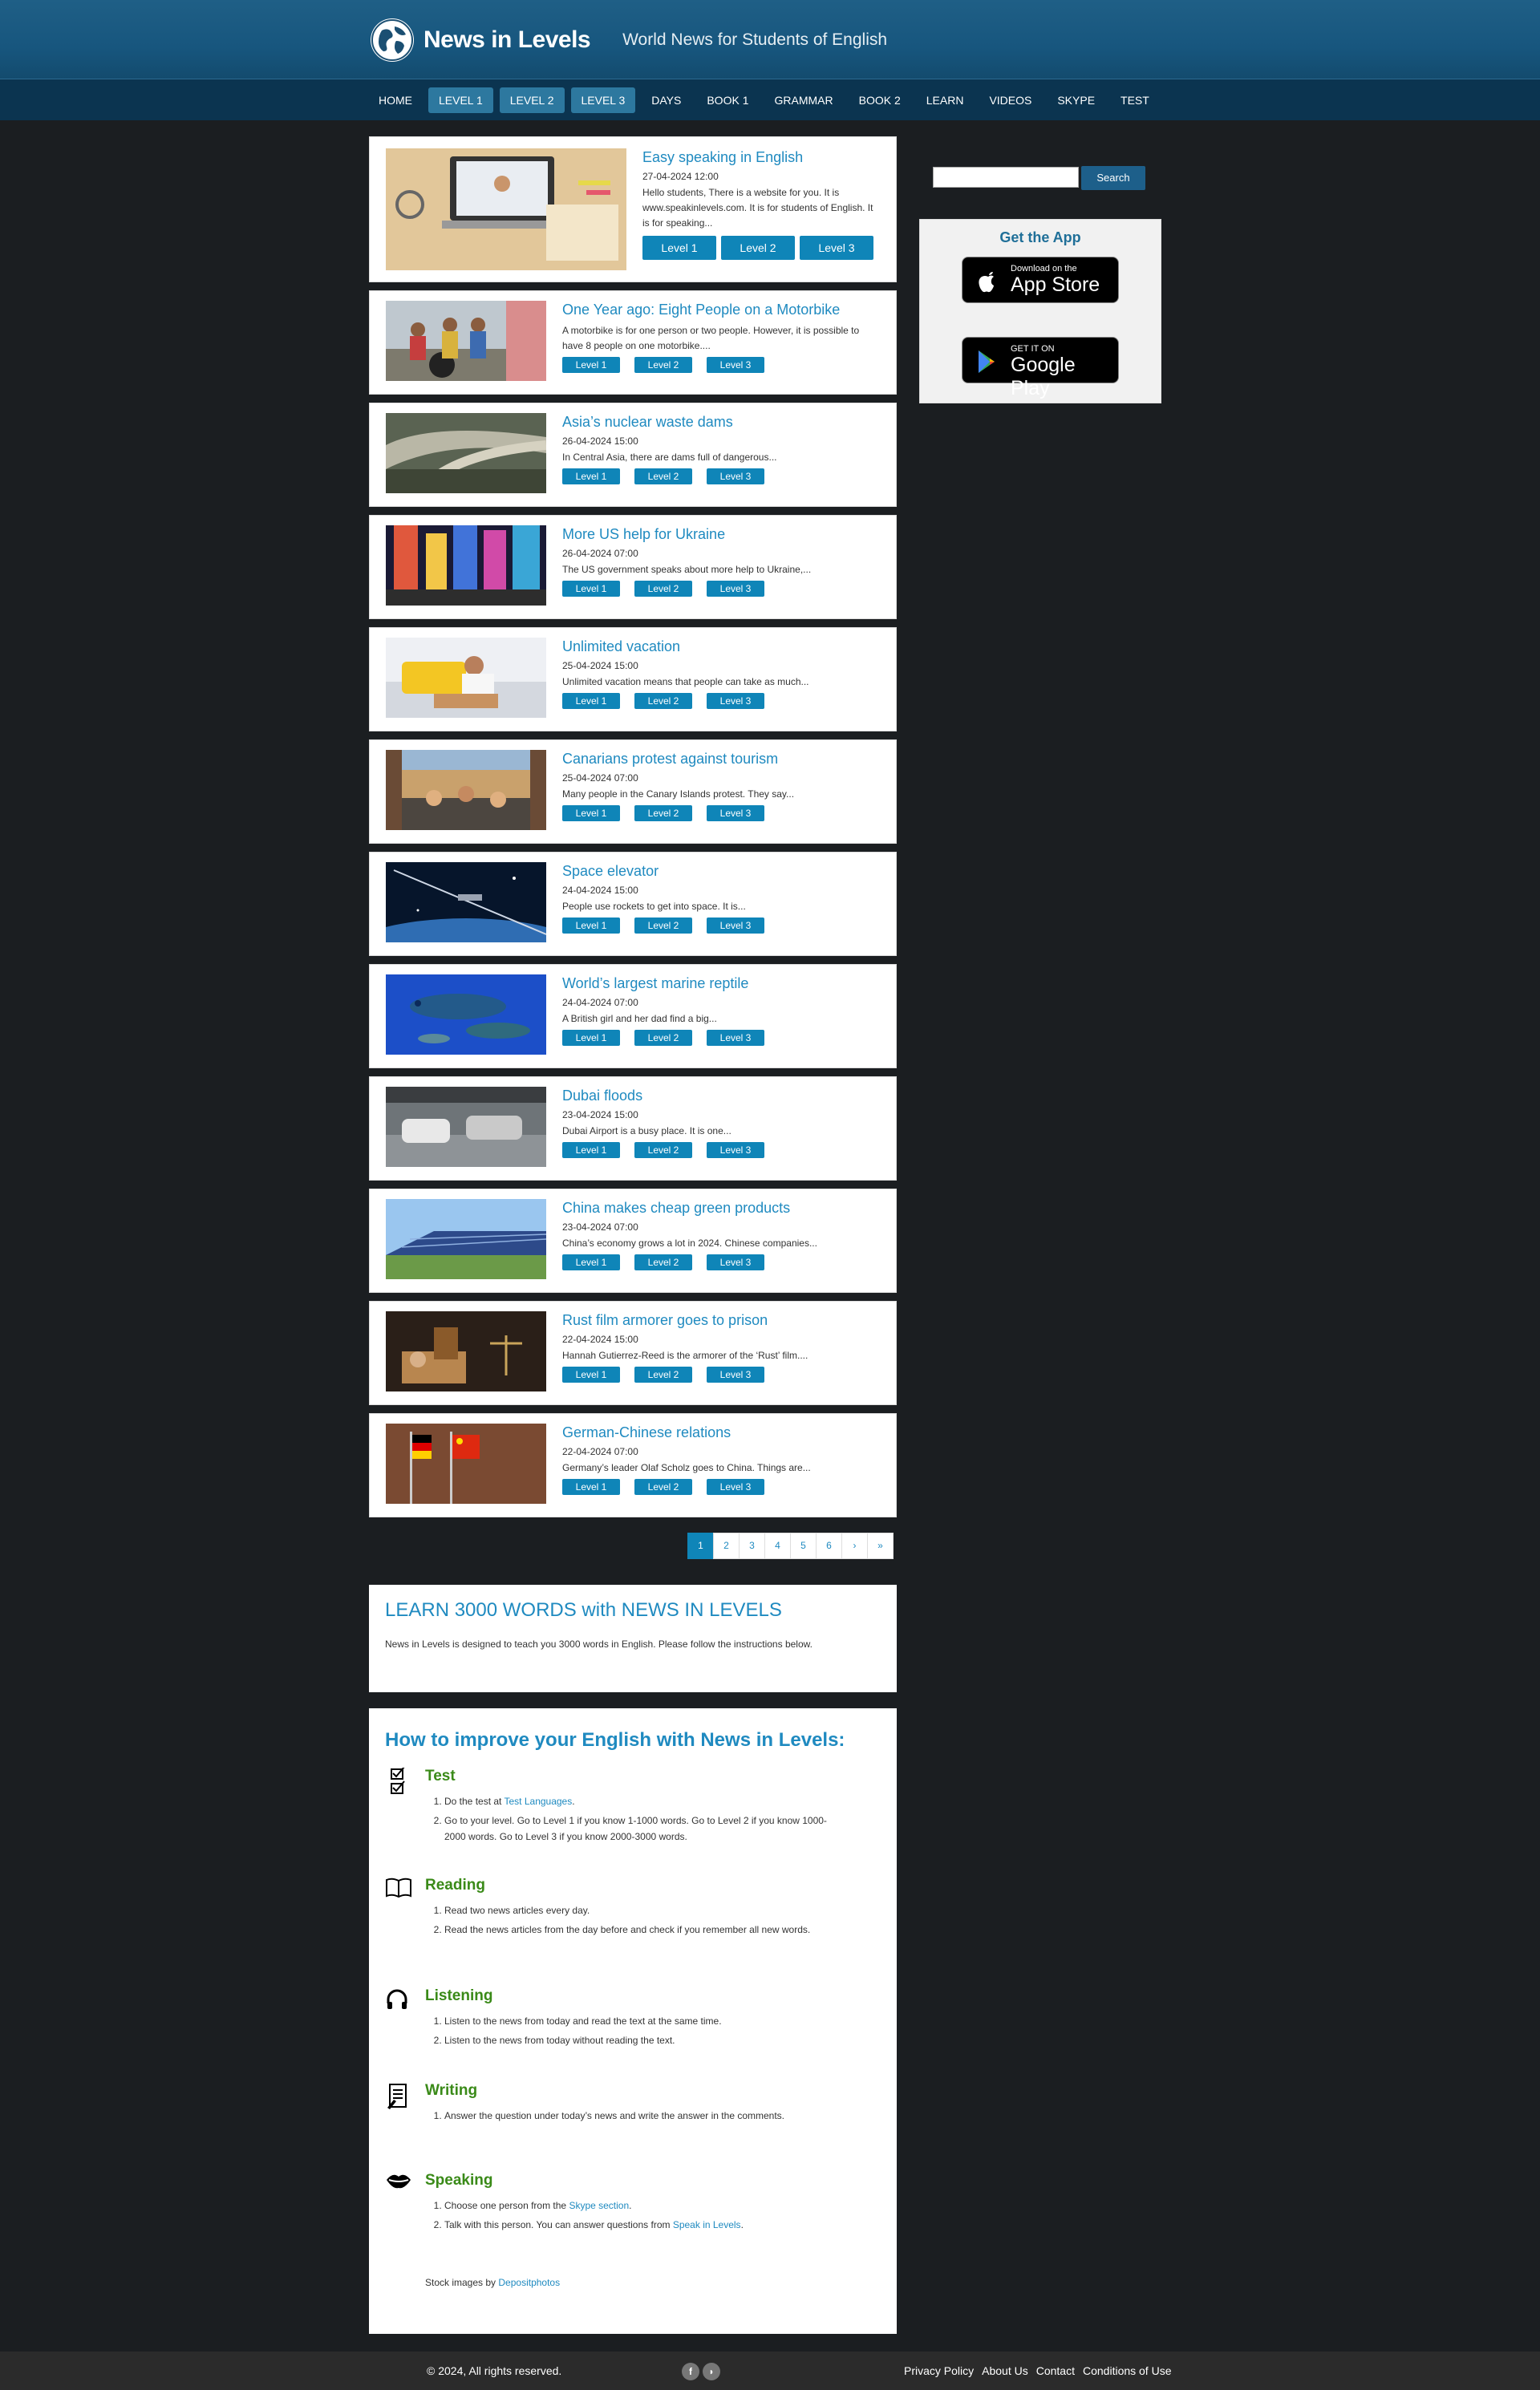  Describe the element at coordinates (529, 2282) in the screenshot. I see `depositphotos-link: Depositphotos` at that location.